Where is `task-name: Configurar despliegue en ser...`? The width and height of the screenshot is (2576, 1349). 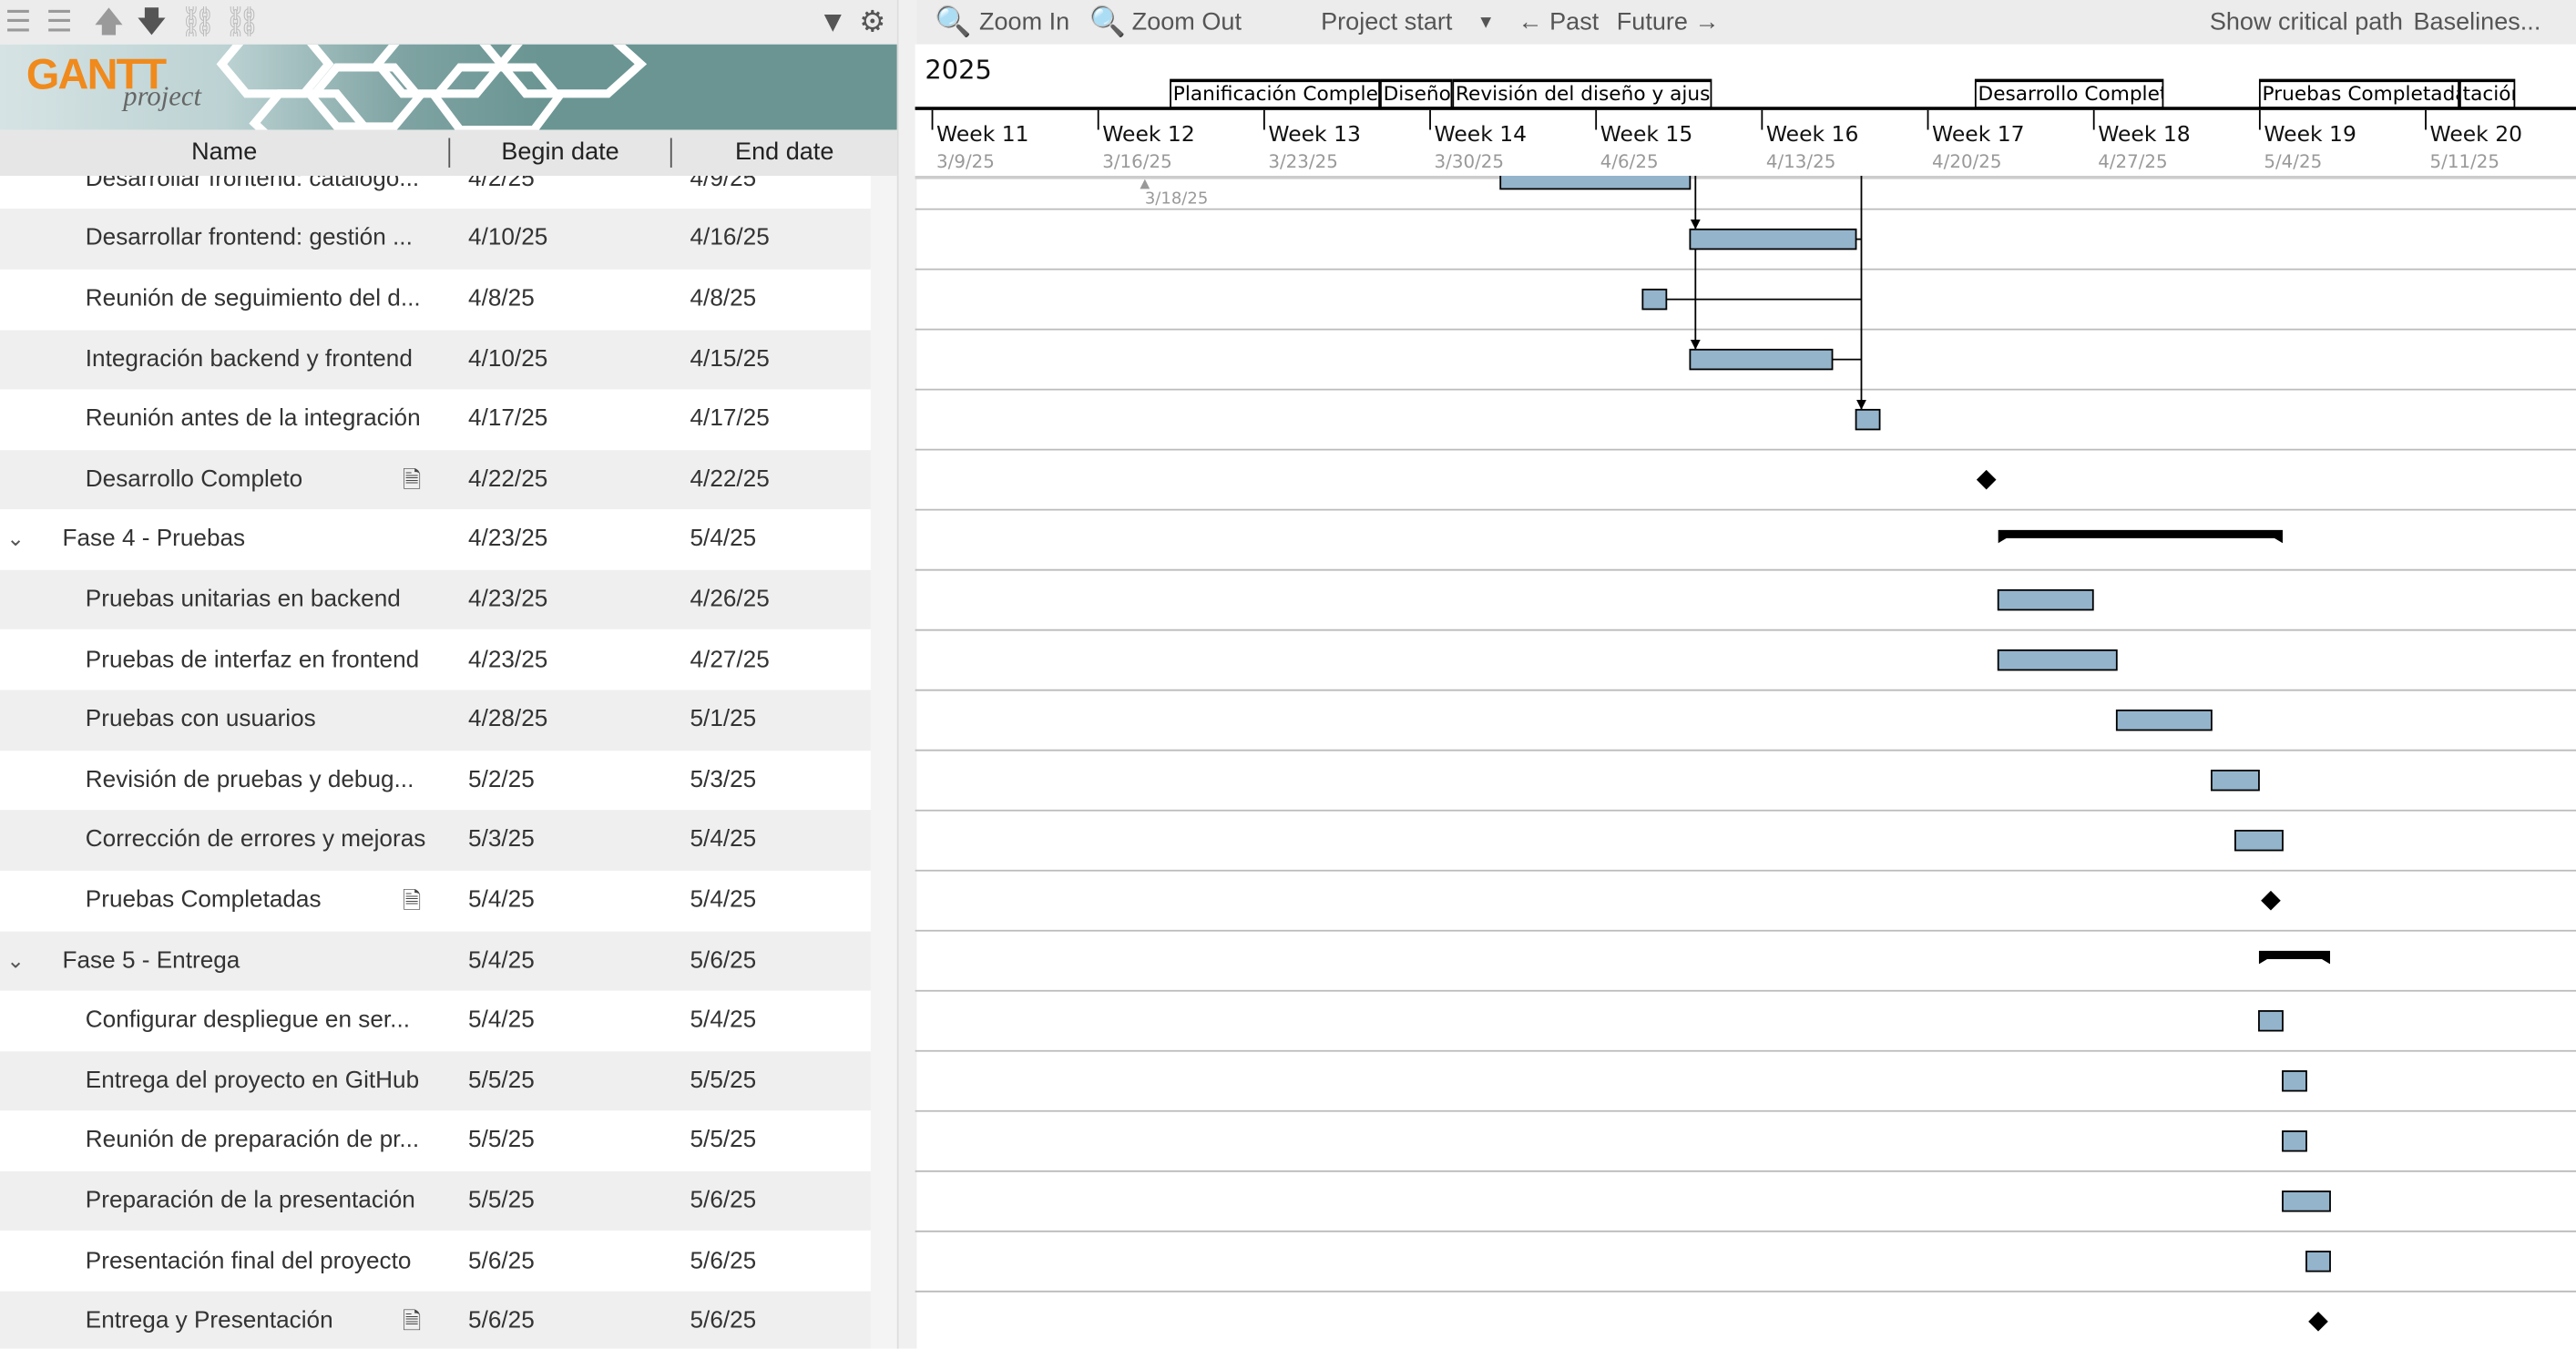
task-name: Configurar despliegue en ser... is located at coordinates (248, 1021).